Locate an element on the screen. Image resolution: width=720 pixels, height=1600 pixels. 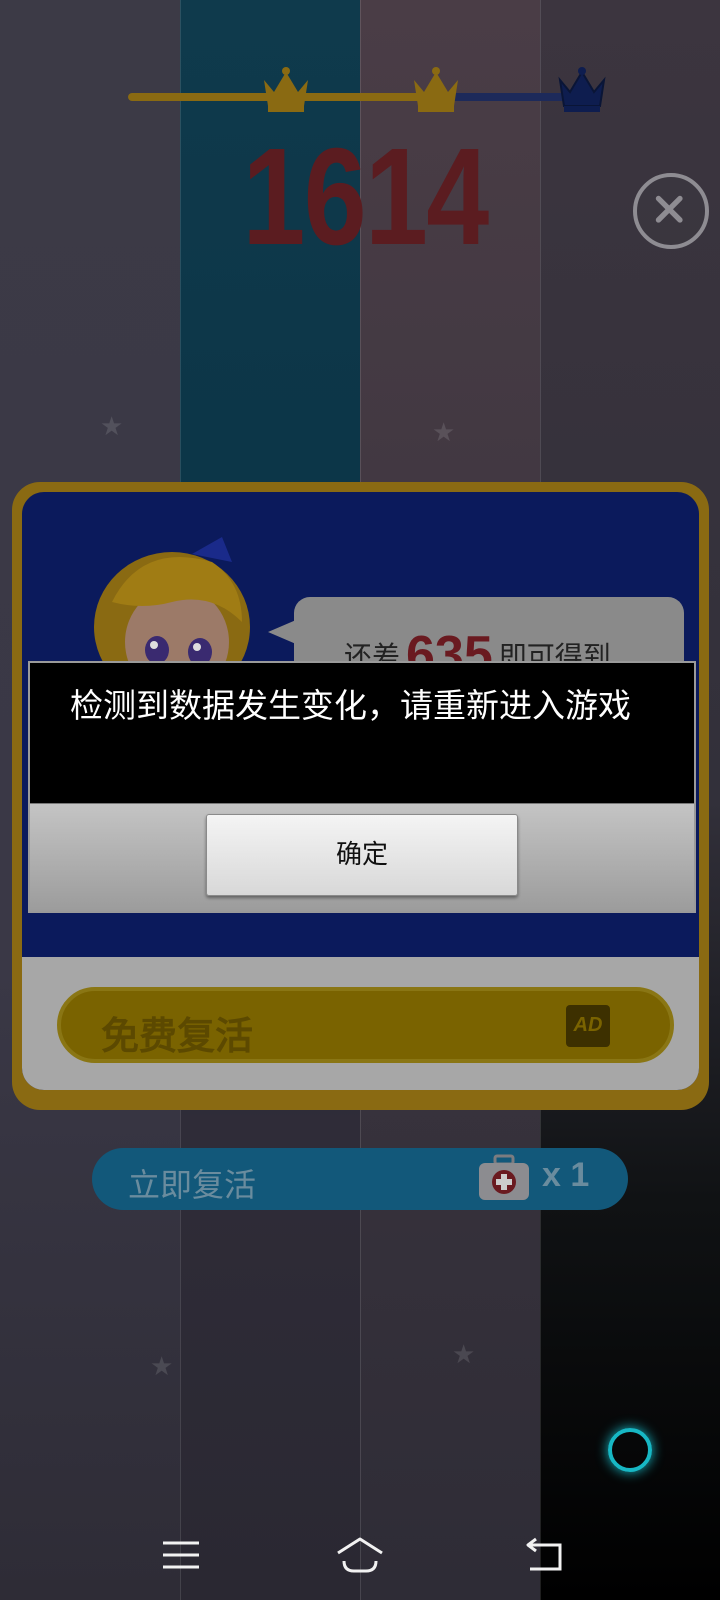
dialog-message: 检测到数据发生变化，请重新进入游戏 is located at coordinates (350, 705).